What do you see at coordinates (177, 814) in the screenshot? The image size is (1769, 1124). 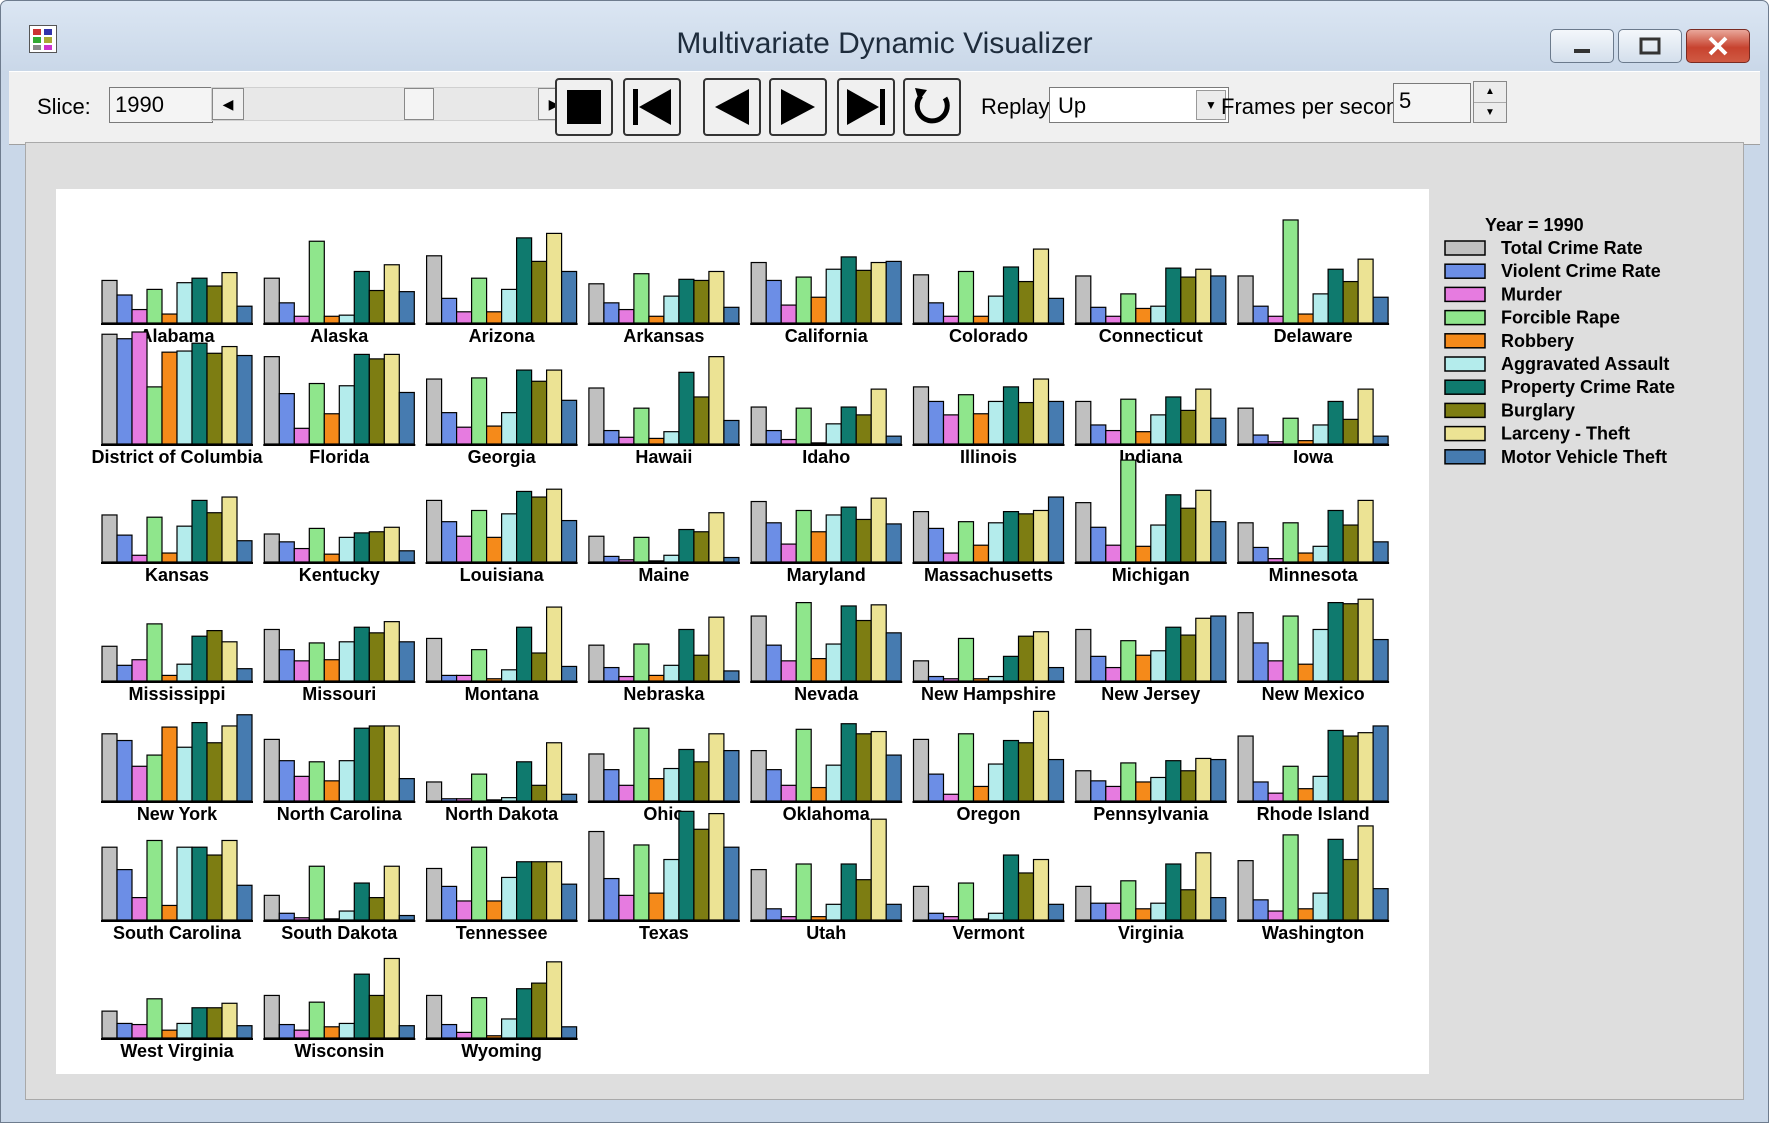 I see `state-label: New York` at bounding box center [177, 814].